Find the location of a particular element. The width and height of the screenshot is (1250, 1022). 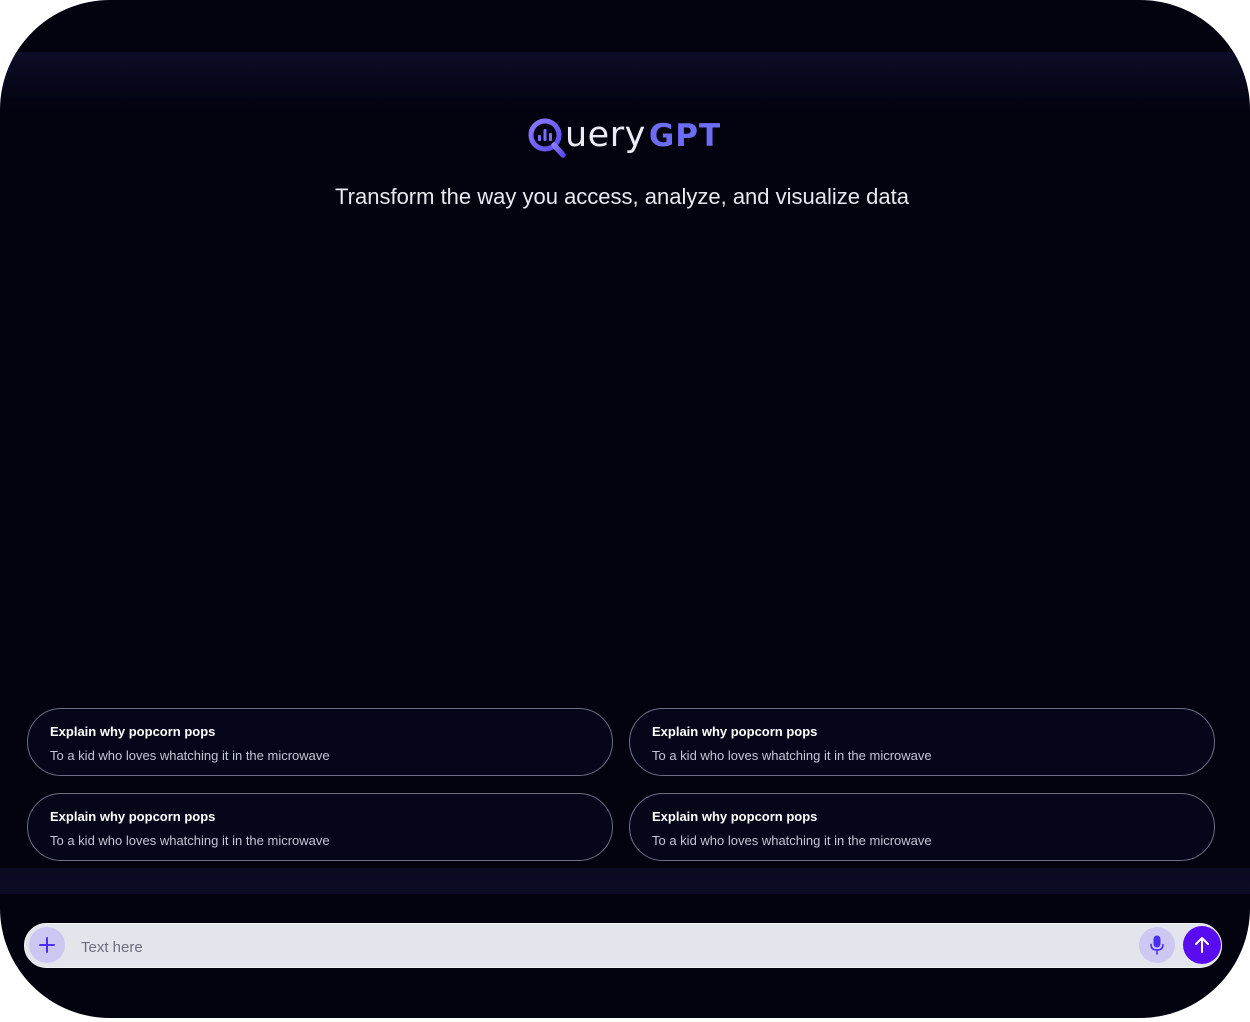

composer-divider is located at coordinates (625, 881).